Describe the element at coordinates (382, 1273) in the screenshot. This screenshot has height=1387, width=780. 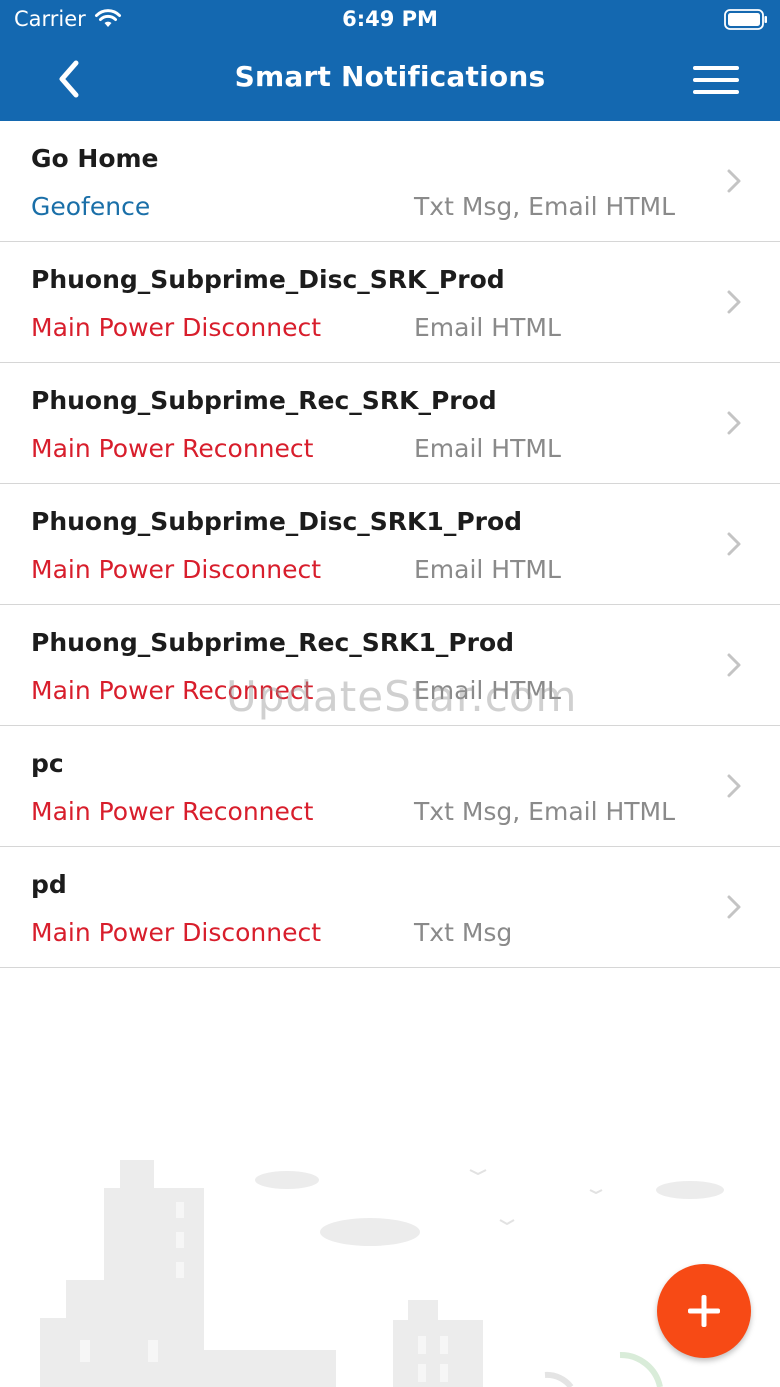
I see `city-illustration` at that location.